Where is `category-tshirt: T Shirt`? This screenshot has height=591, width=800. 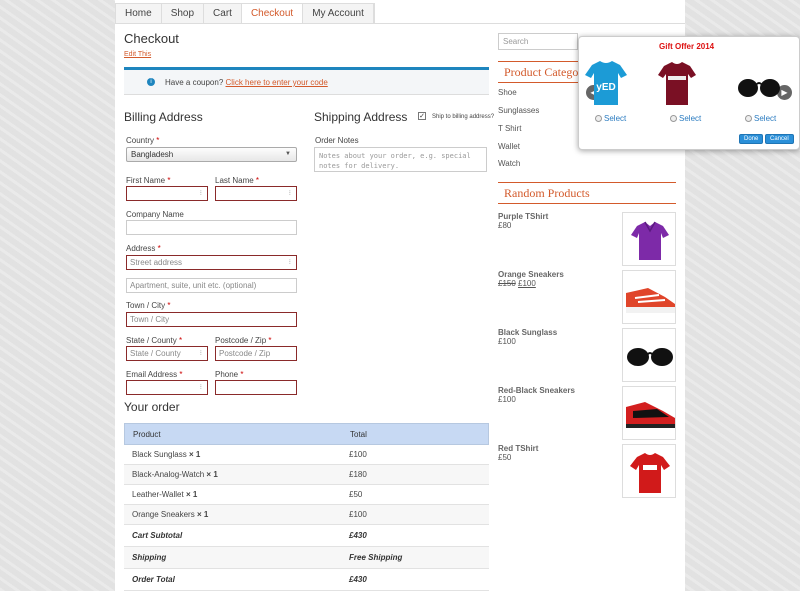 category-tshirt: T Shirt is located at coordinates (509, 128).